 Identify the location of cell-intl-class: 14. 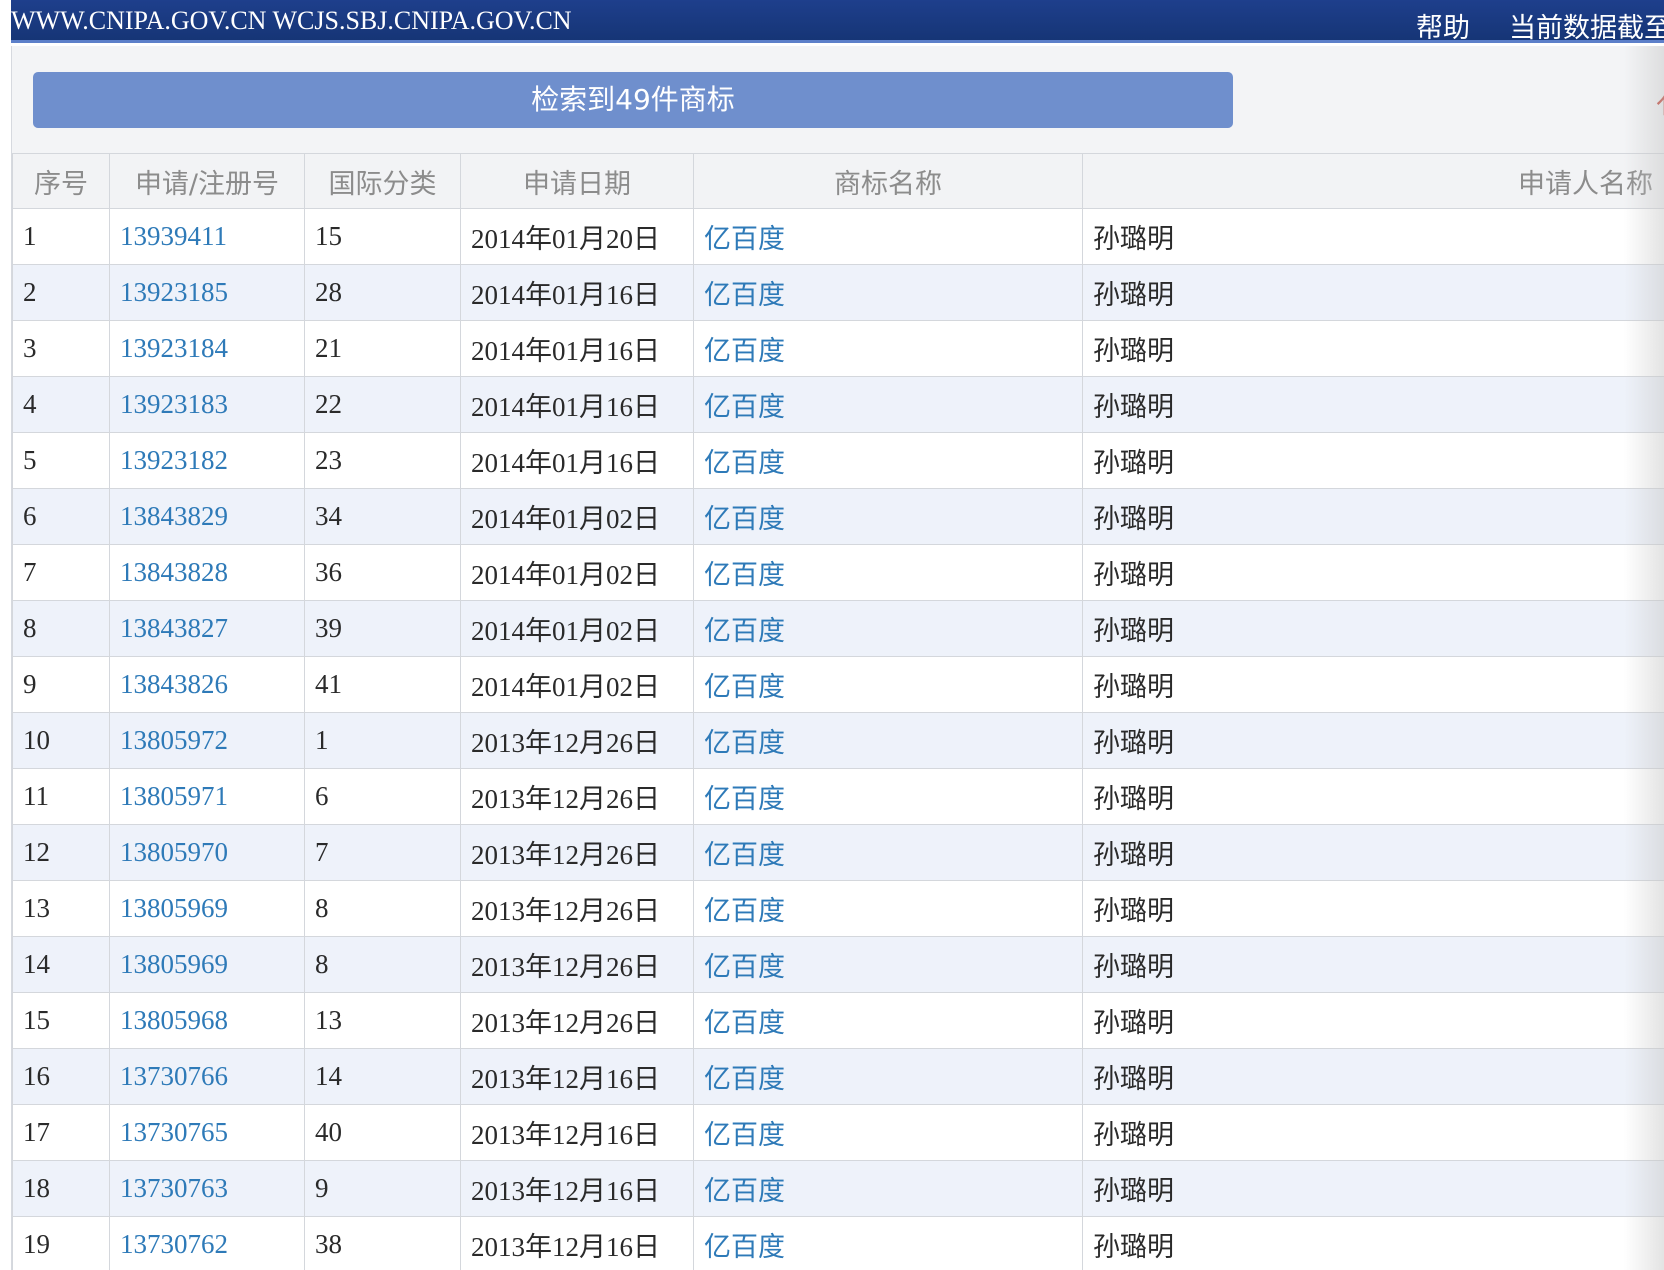
(328, 1076).